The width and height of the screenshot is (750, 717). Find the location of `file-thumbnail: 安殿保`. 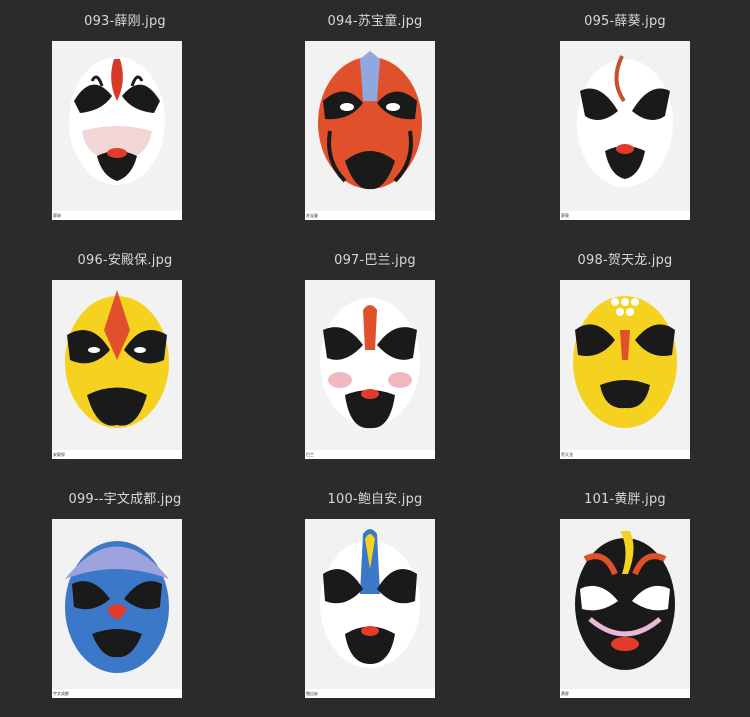

file-thumbnail: 安殿保 is located at coordinates (117, 369).